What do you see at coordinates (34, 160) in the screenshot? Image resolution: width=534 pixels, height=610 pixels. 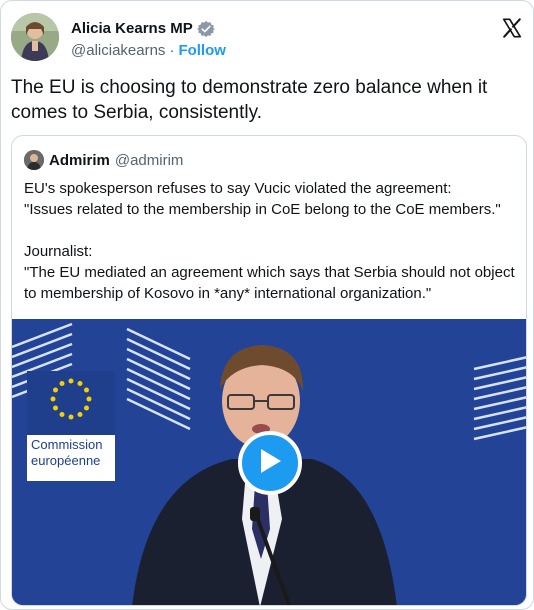 I see `quote-avatar` at bounding box center [34, 160].